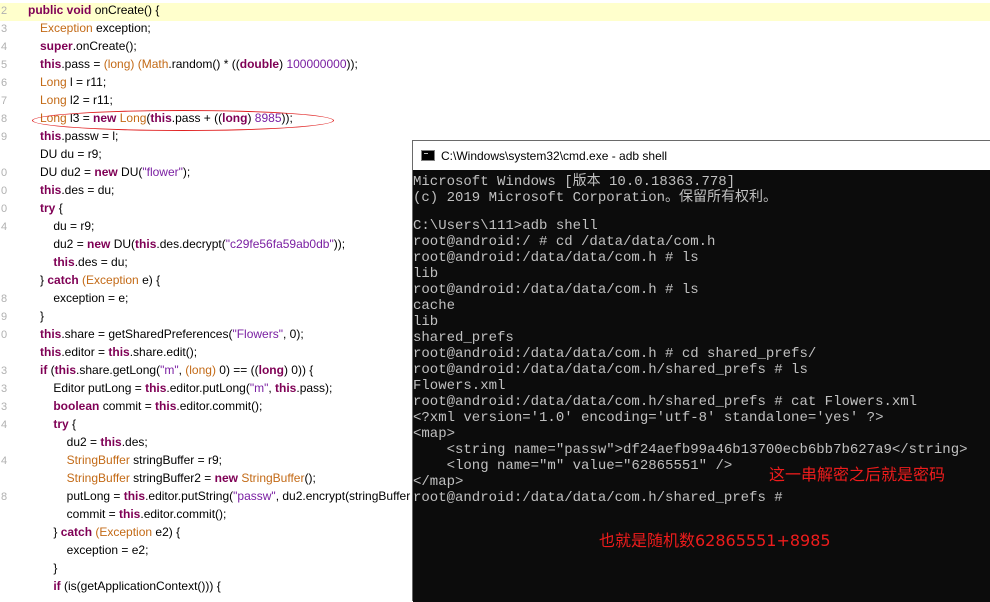 This screenshot has width=990, height=602. Describe the element at coordinates (259, 64) in the screenshot. I see `code-token: double` at that location.